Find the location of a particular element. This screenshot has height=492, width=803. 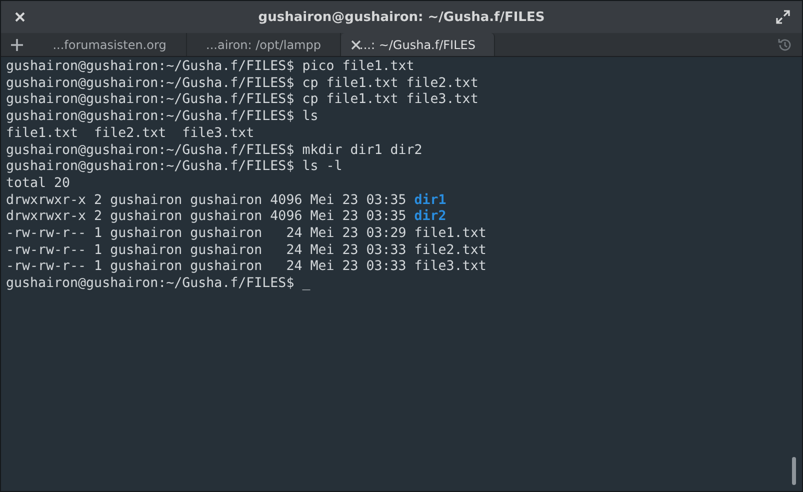

terminal-line: gushairon@gushairon:~/Gusha.f/FILES$ cp file1.txt file2.txt is located at coordinates (242, 83).